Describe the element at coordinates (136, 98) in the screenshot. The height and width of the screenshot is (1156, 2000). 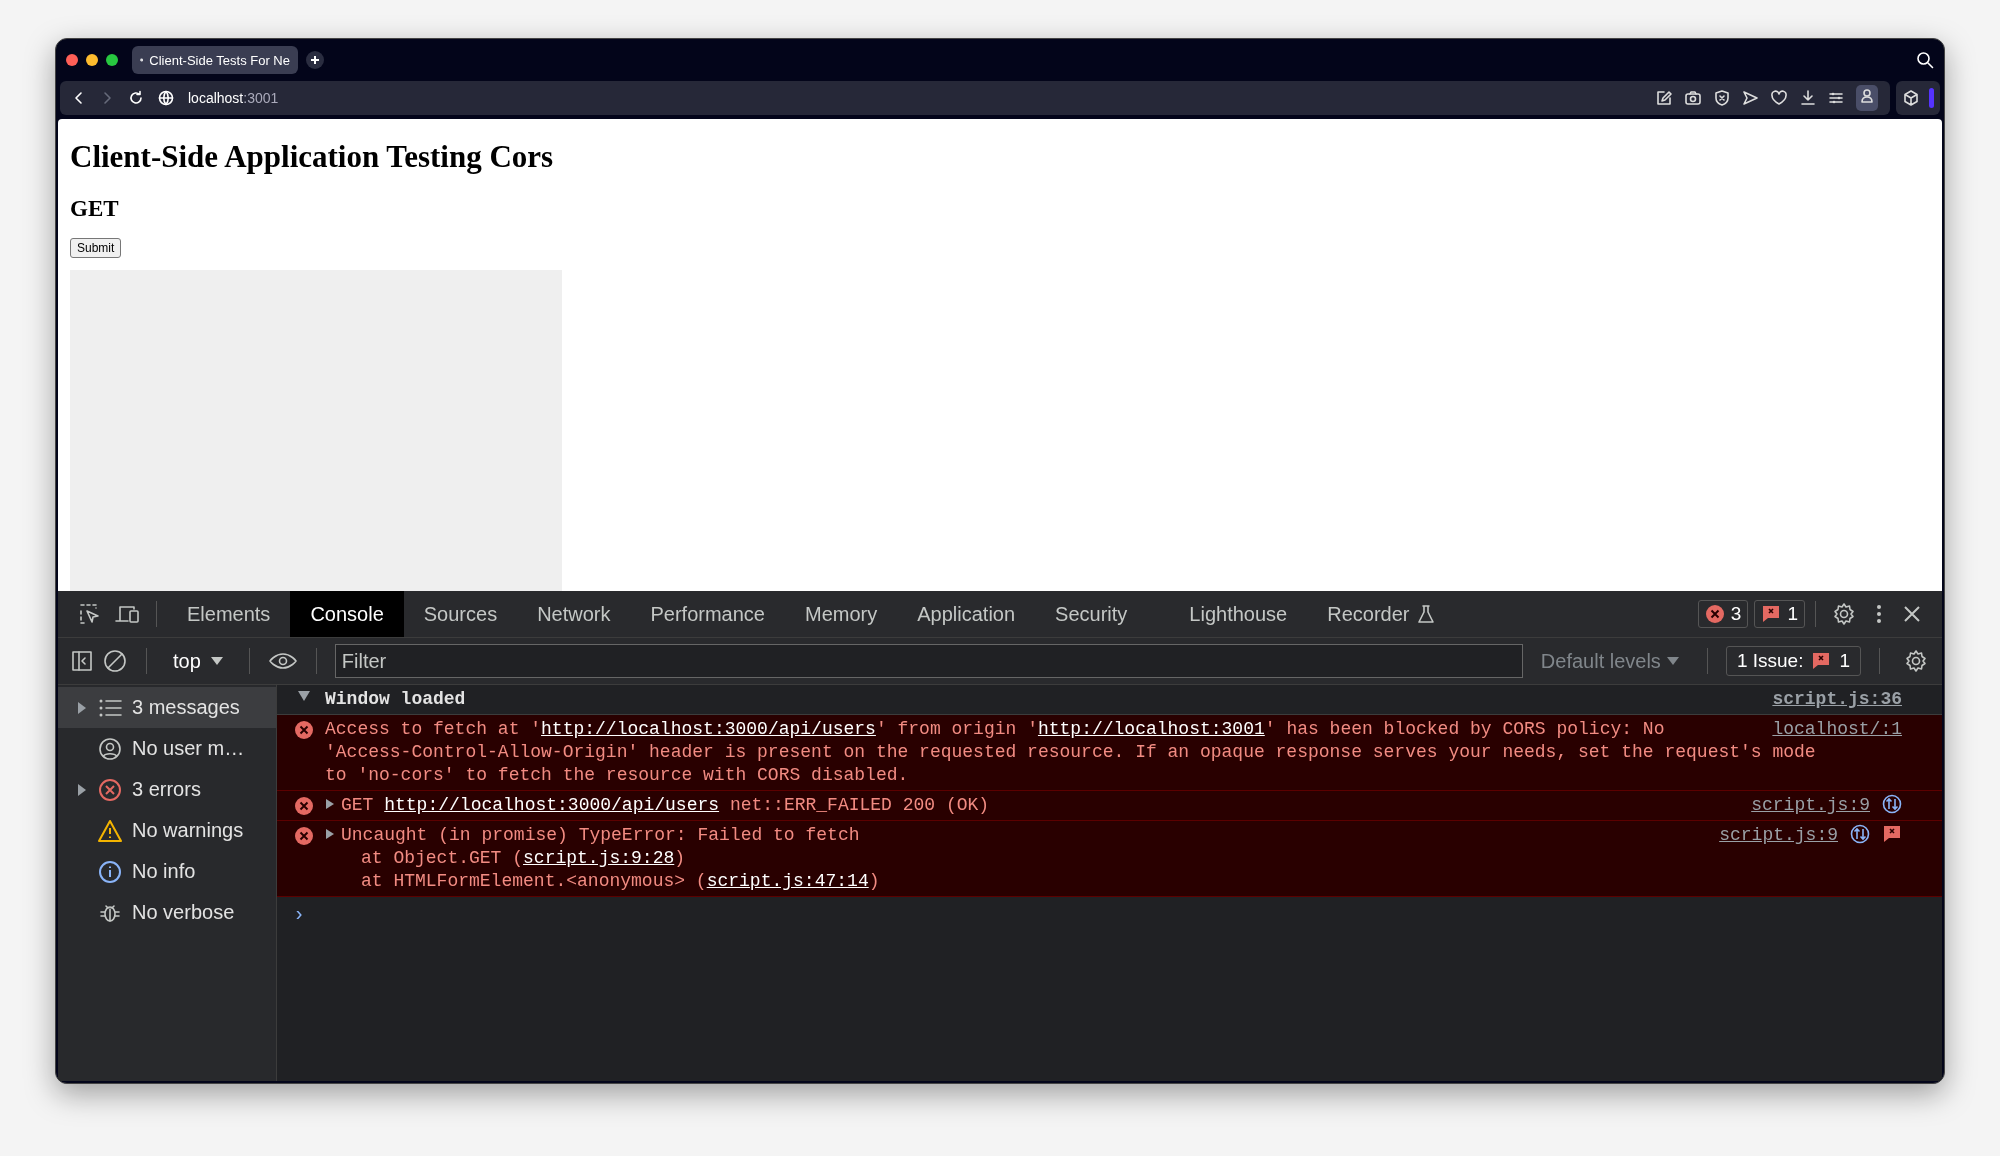
I see `reload-icon` at that location.